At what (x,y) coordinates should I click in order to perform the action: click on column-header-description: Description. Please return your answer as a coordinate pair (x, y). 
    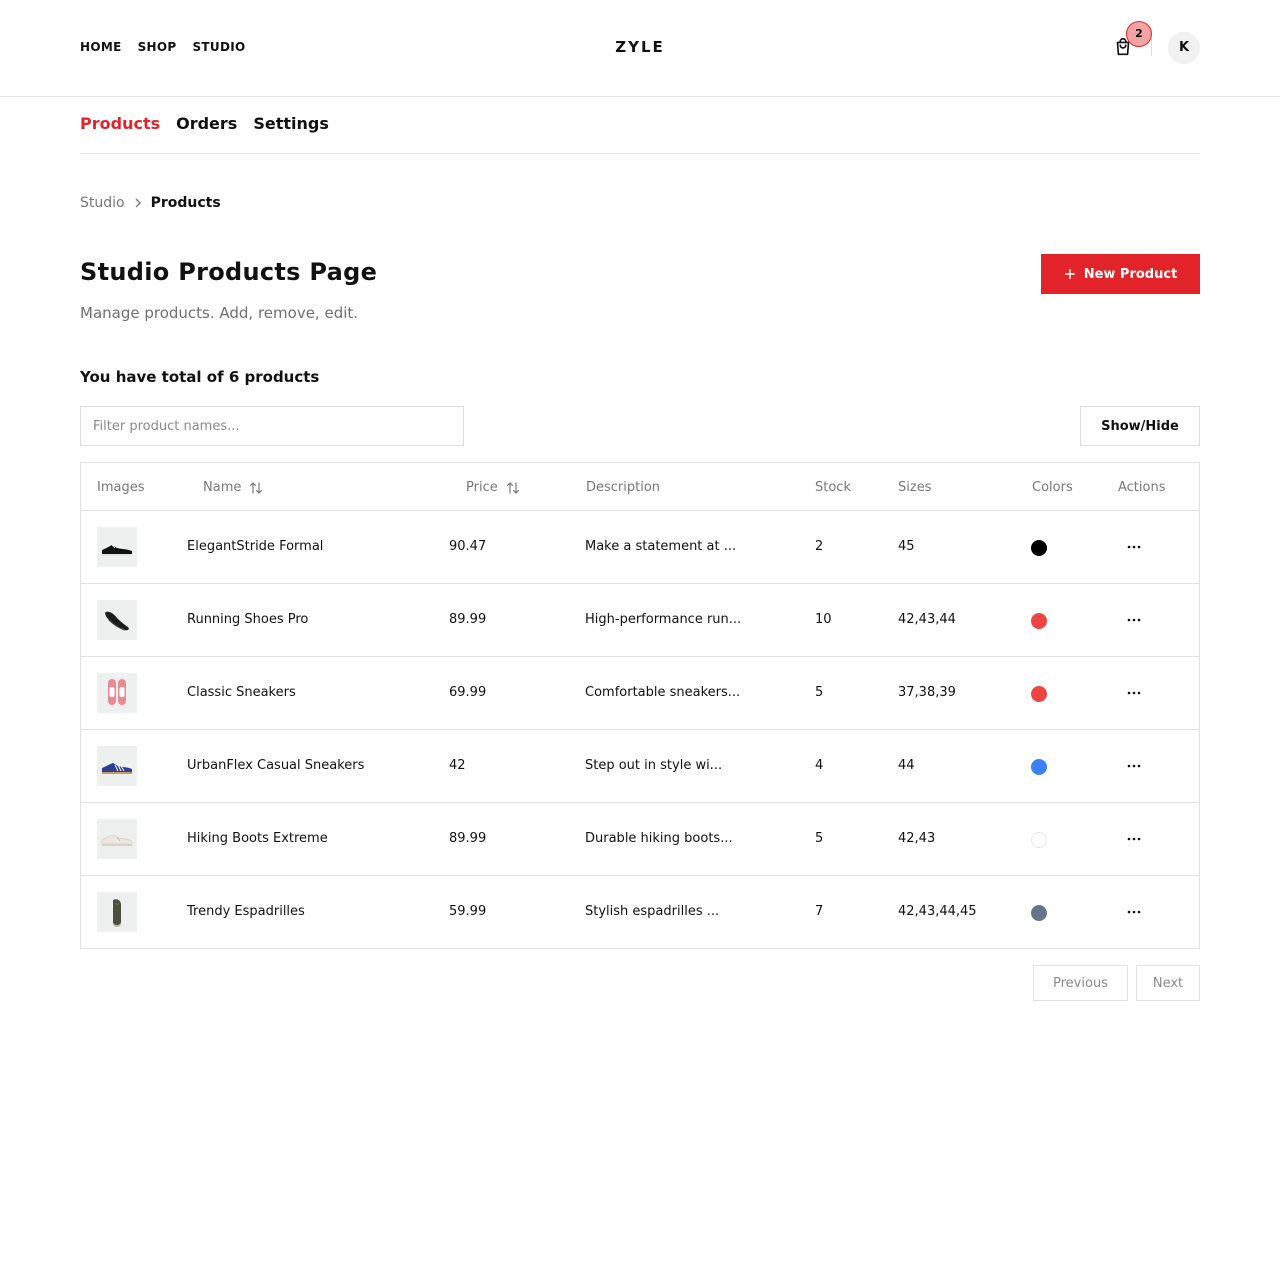
    Looking at the image, I should click on (623, 487).